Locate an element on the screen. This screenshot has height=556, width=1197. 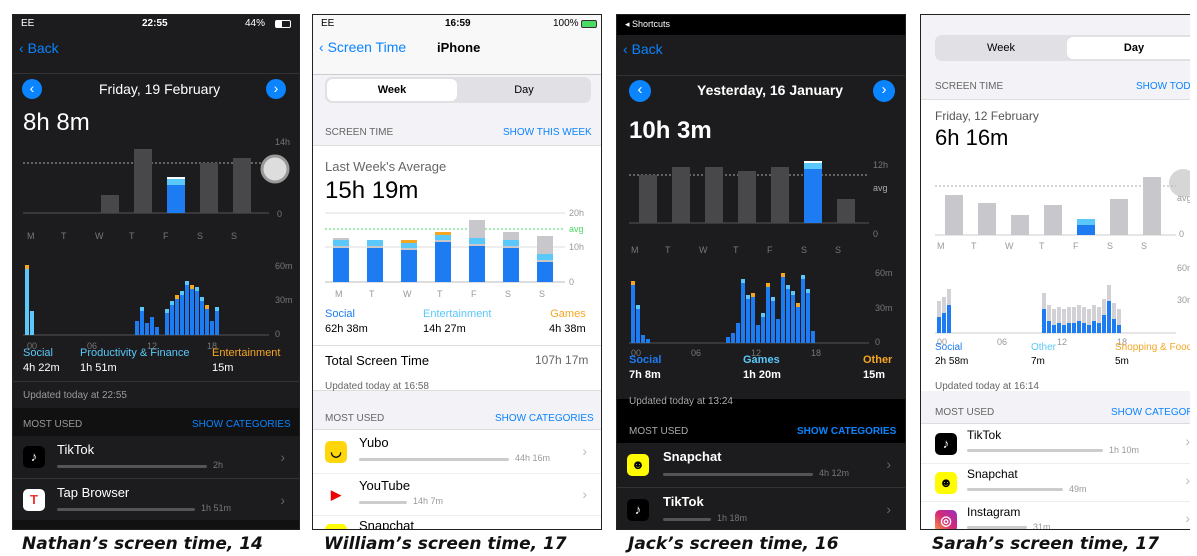
category-social: Social 62h 38m is located at coordinates (346, 321).